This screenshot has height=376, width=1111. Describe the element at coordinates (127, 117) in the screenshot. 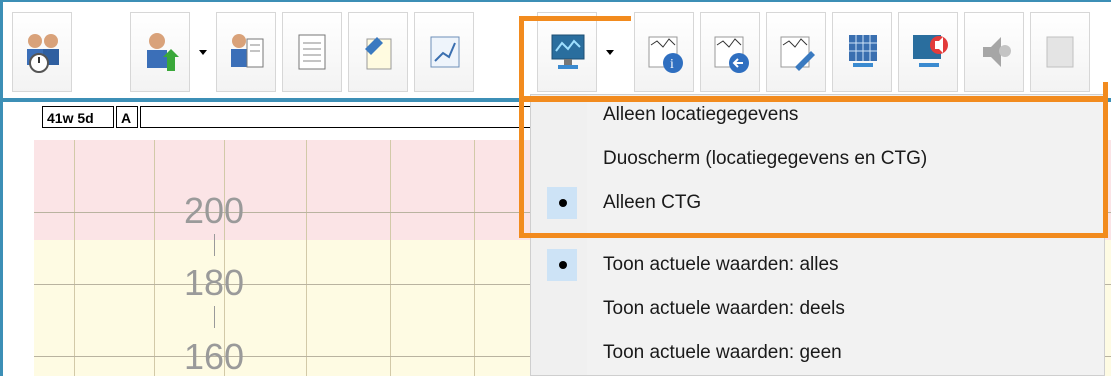

I see `marker-label: A` at that location.